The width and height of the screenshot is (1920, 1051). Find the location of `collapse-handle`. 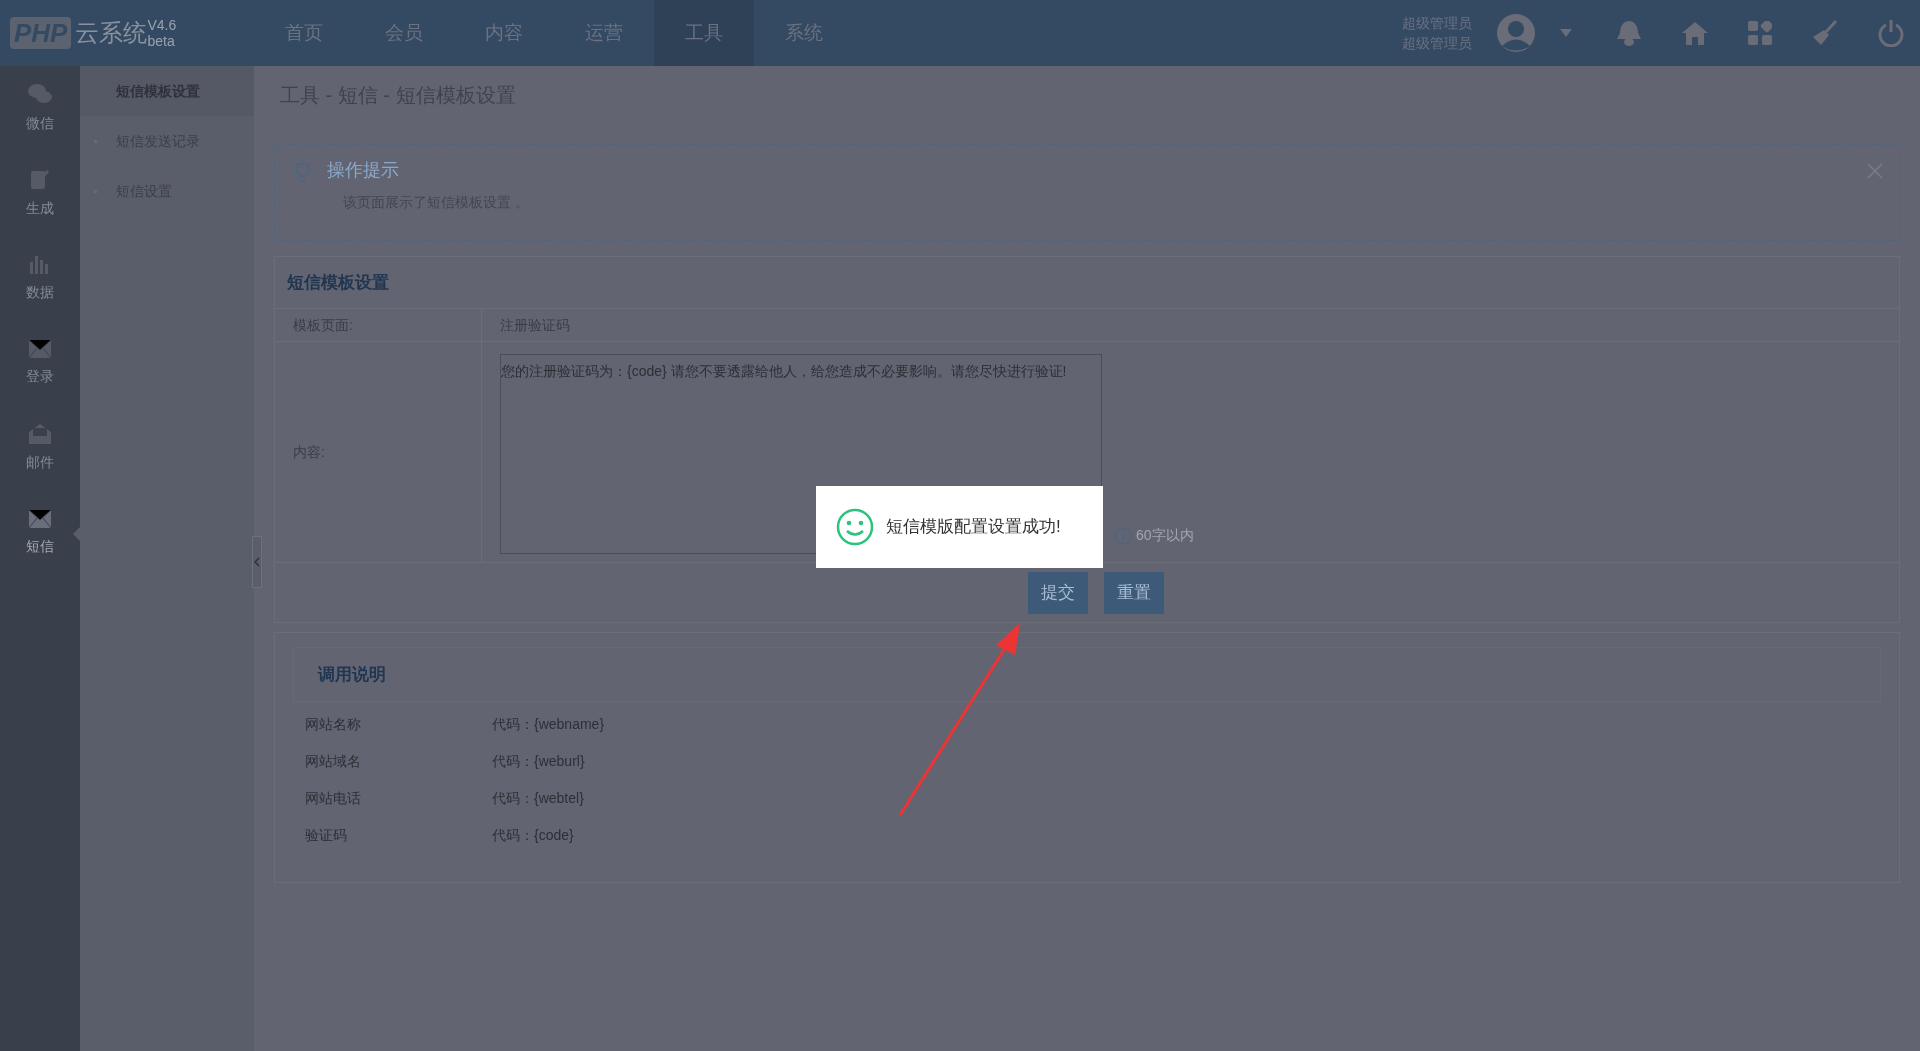

collapse-handle is located at coordinates (257, 562).